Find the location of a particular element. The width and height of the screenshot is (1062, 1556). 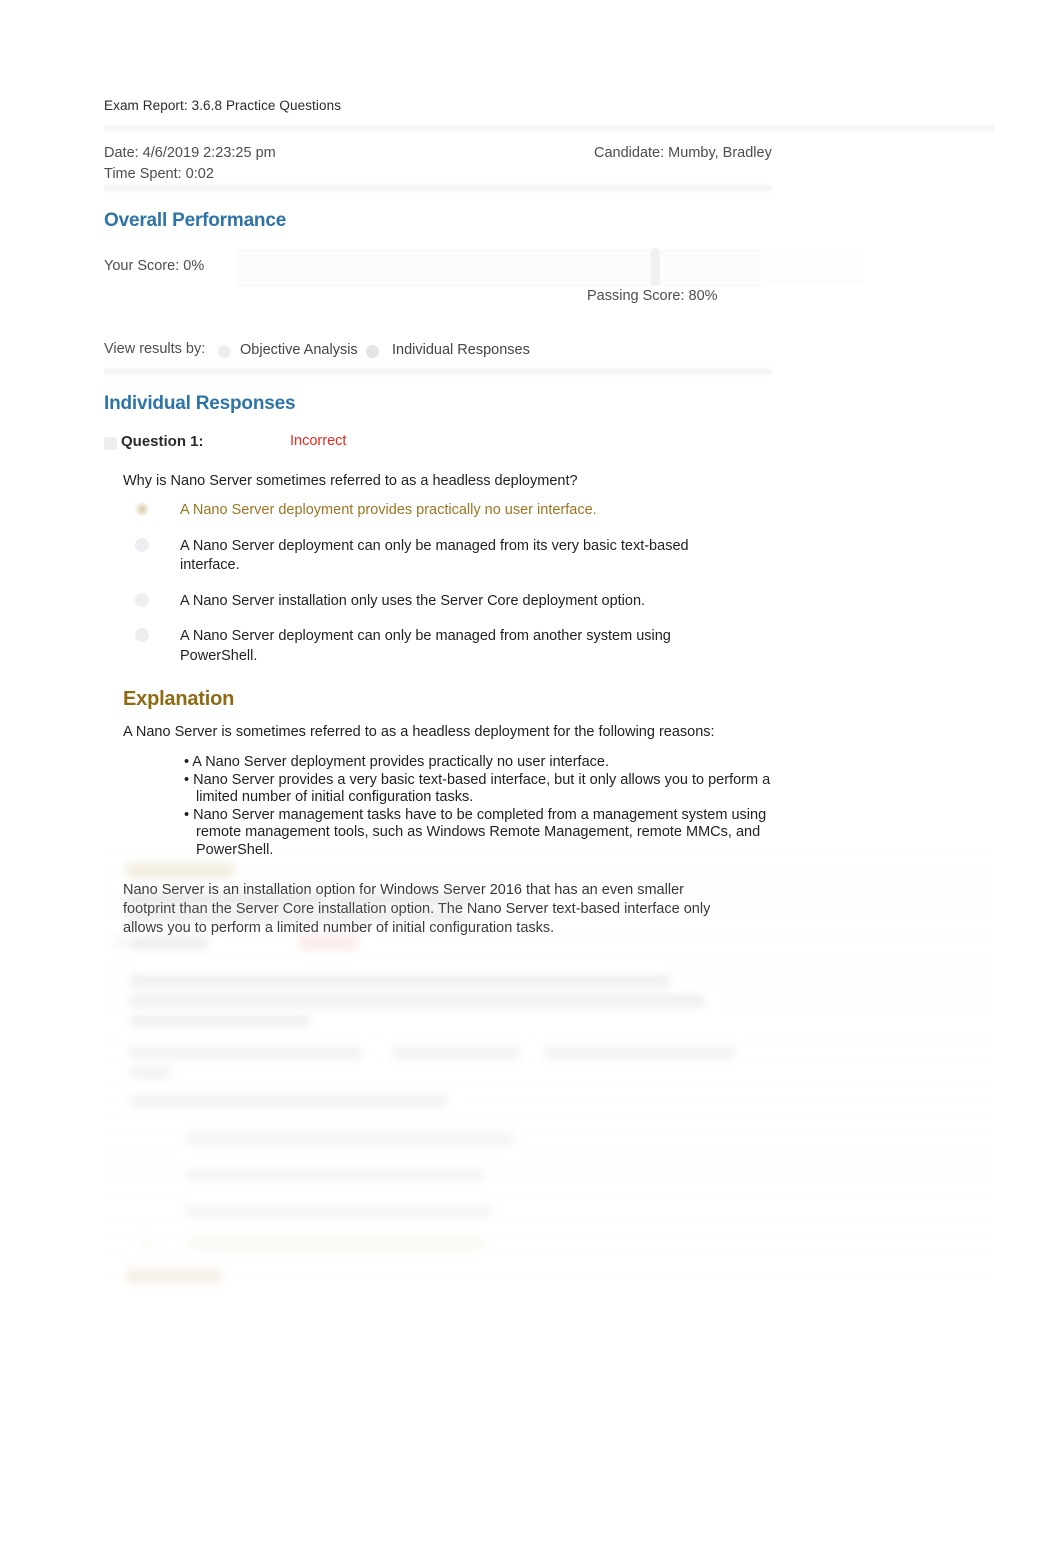

candidate-name: Candidate: Mumby, Bradley is located at coordinates (683, 153).